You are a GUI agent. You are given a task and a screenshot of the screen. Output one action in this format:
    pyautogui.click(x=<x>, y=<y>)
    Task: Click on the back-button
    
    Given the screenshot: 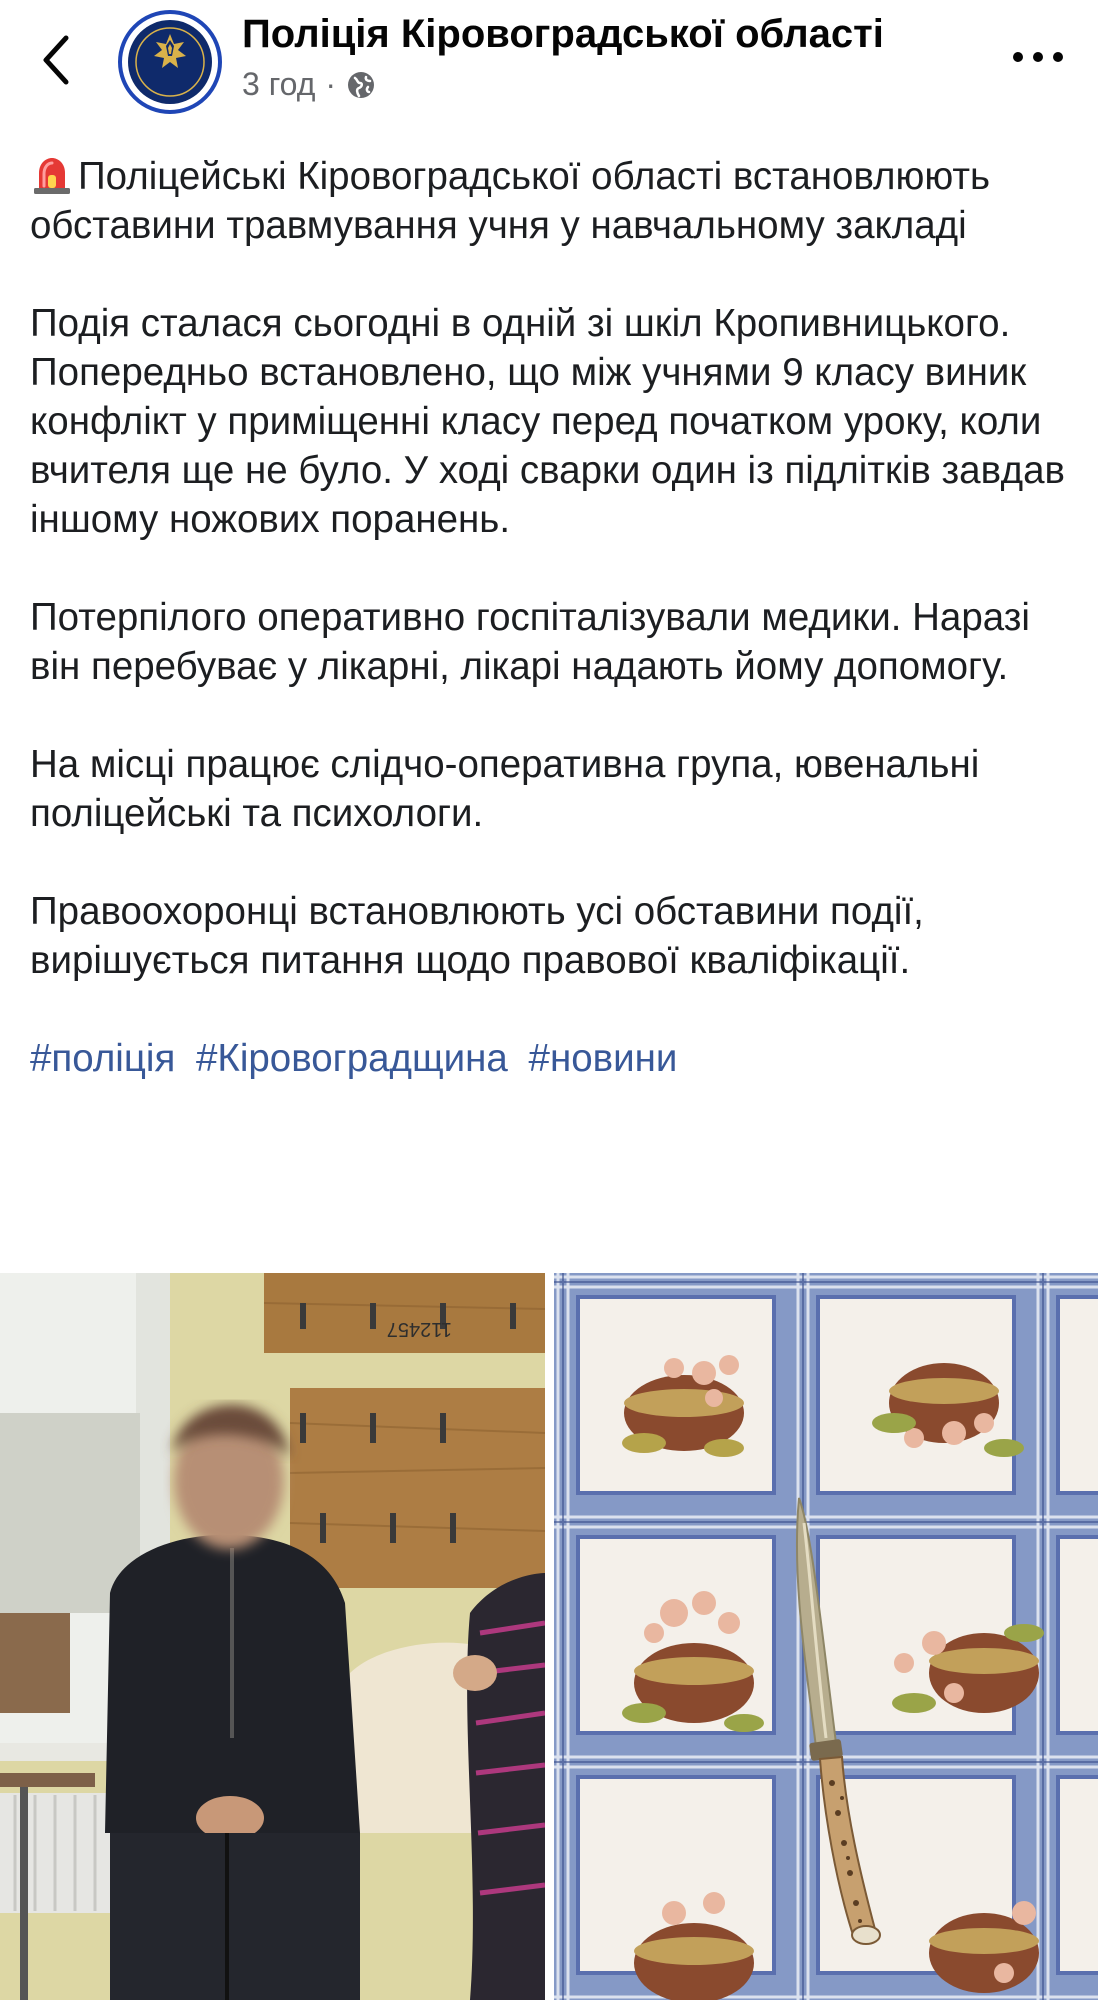 What is the action you would take?
    pyautogui.click(x=58, y=60)
    